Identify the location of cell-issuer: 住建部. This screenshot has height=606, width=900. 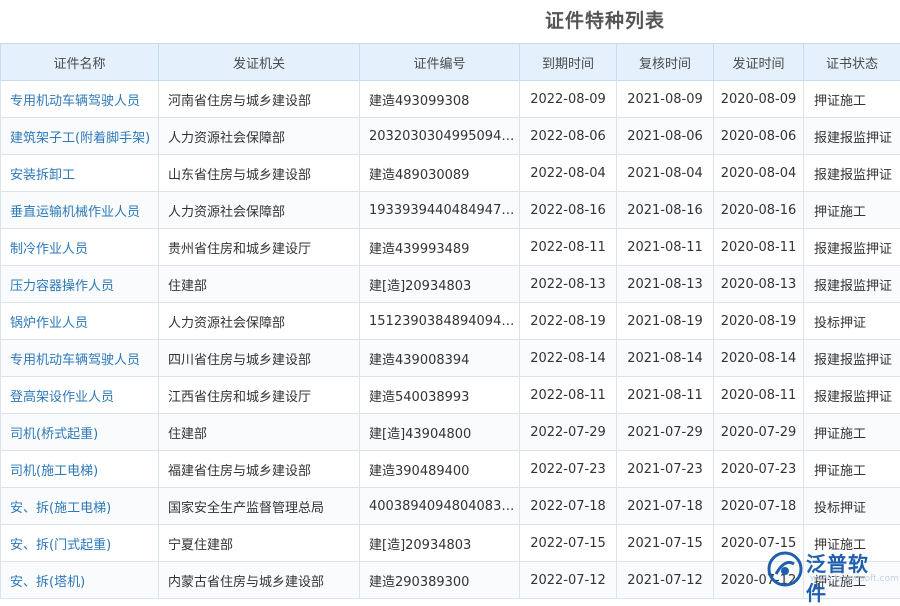
(259, 284).